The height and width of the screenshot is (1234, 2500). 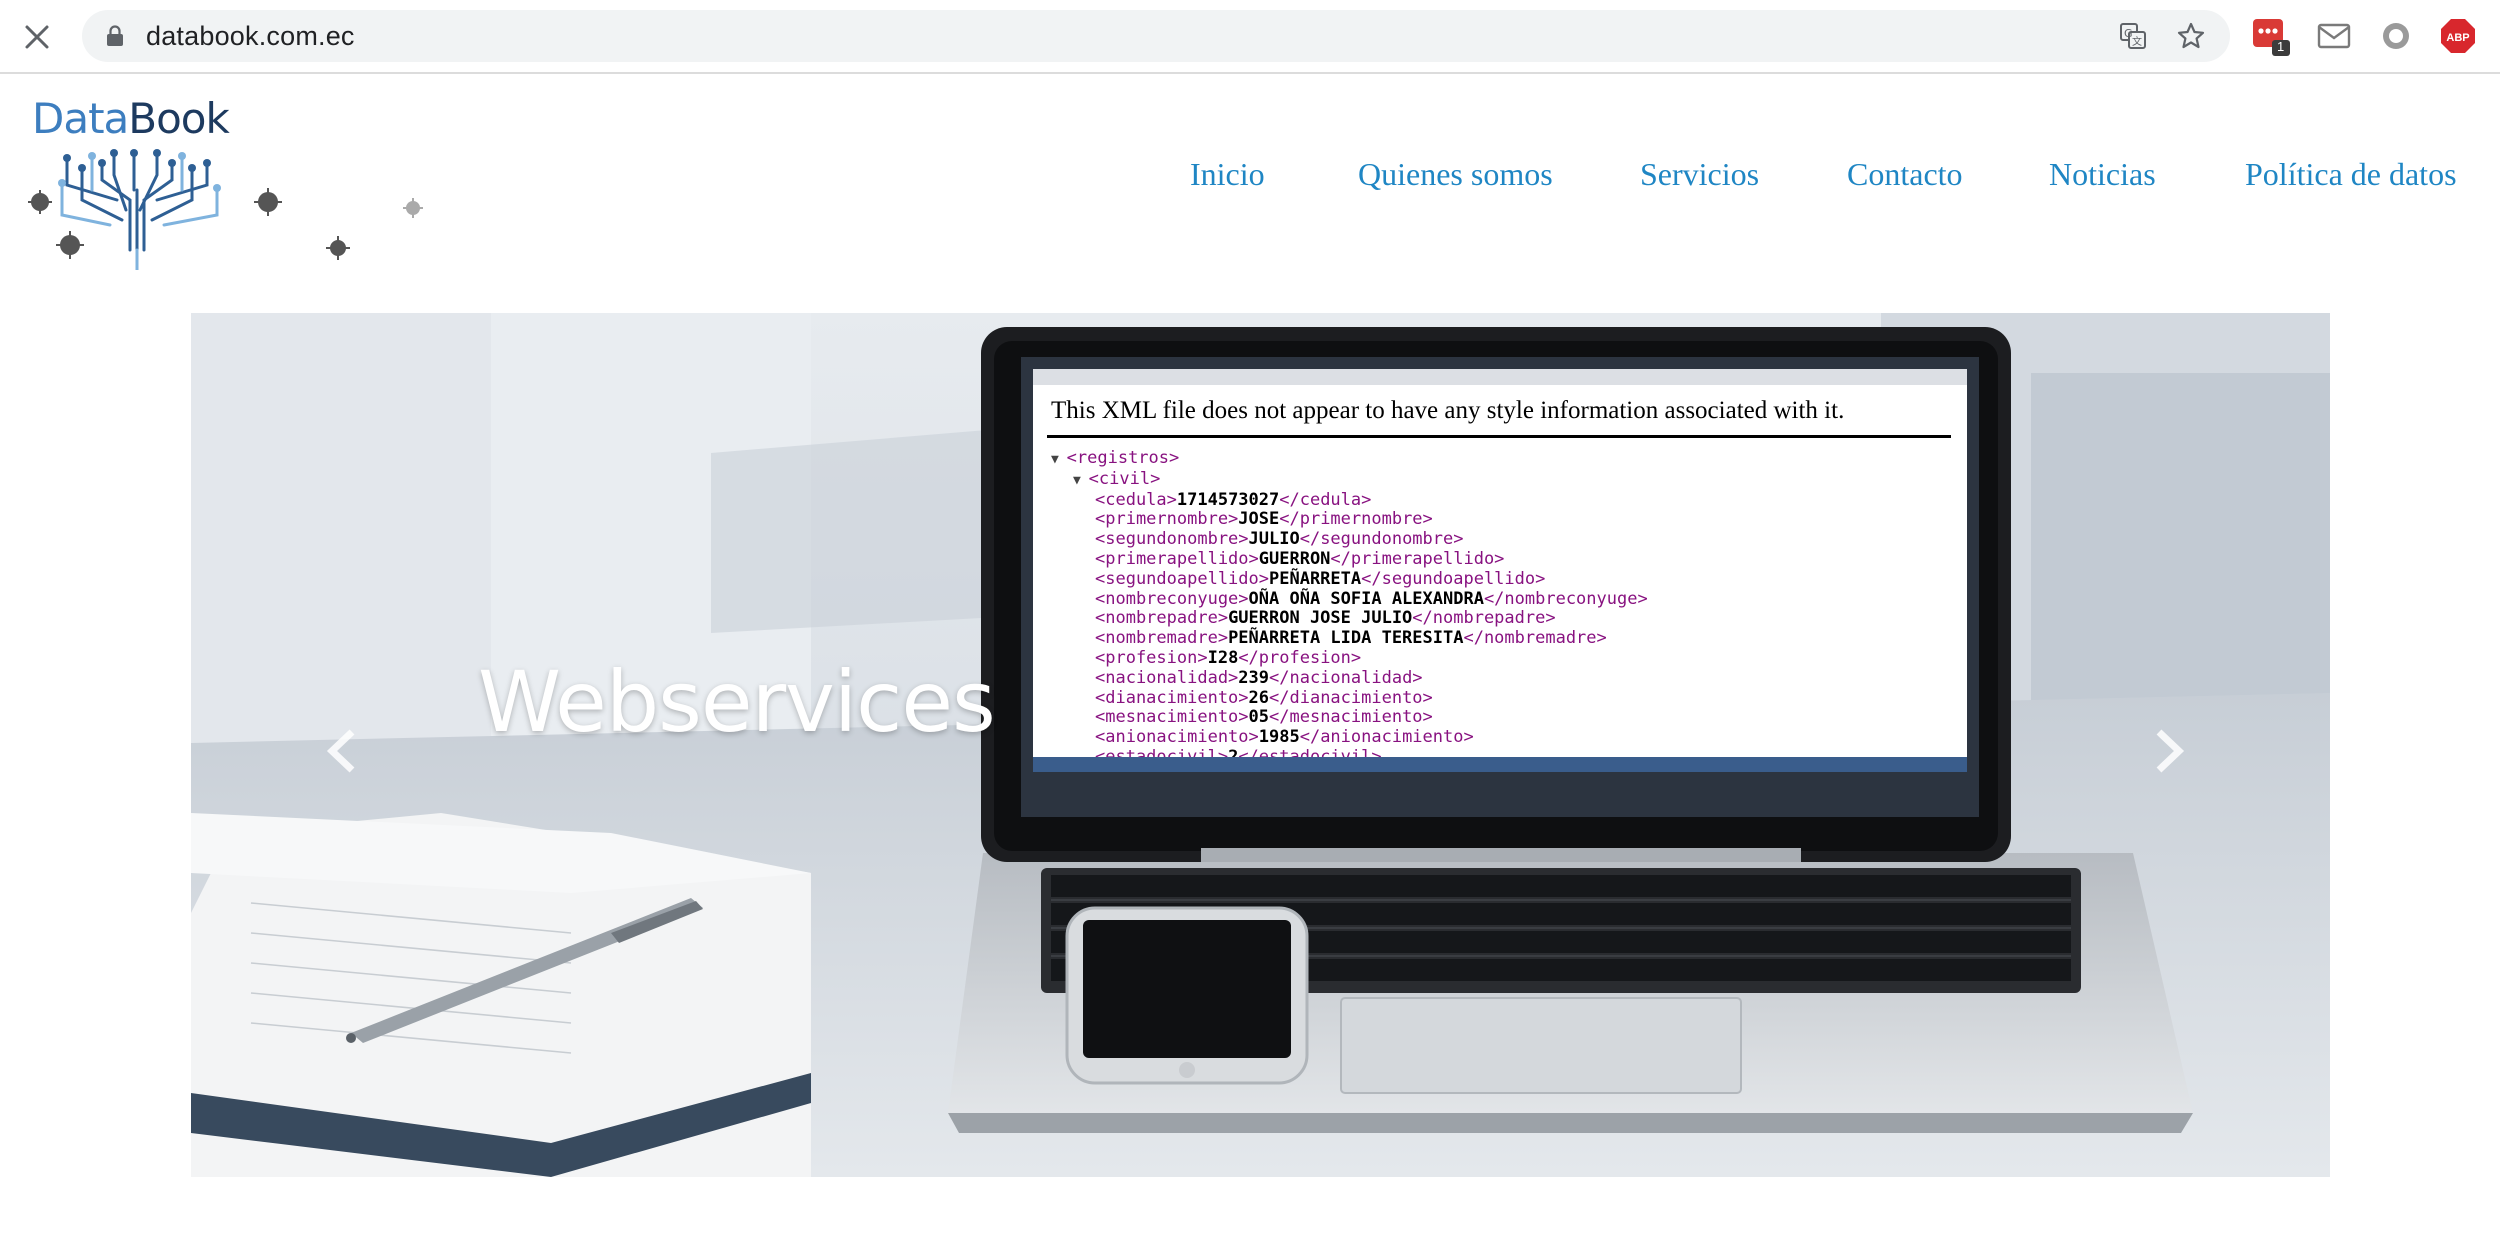 What do you see at coordinates (1565, 598) in the screenshot?
I see `xml-close-tag: </nombreconyuge>` at bounding box center [1565, 598].